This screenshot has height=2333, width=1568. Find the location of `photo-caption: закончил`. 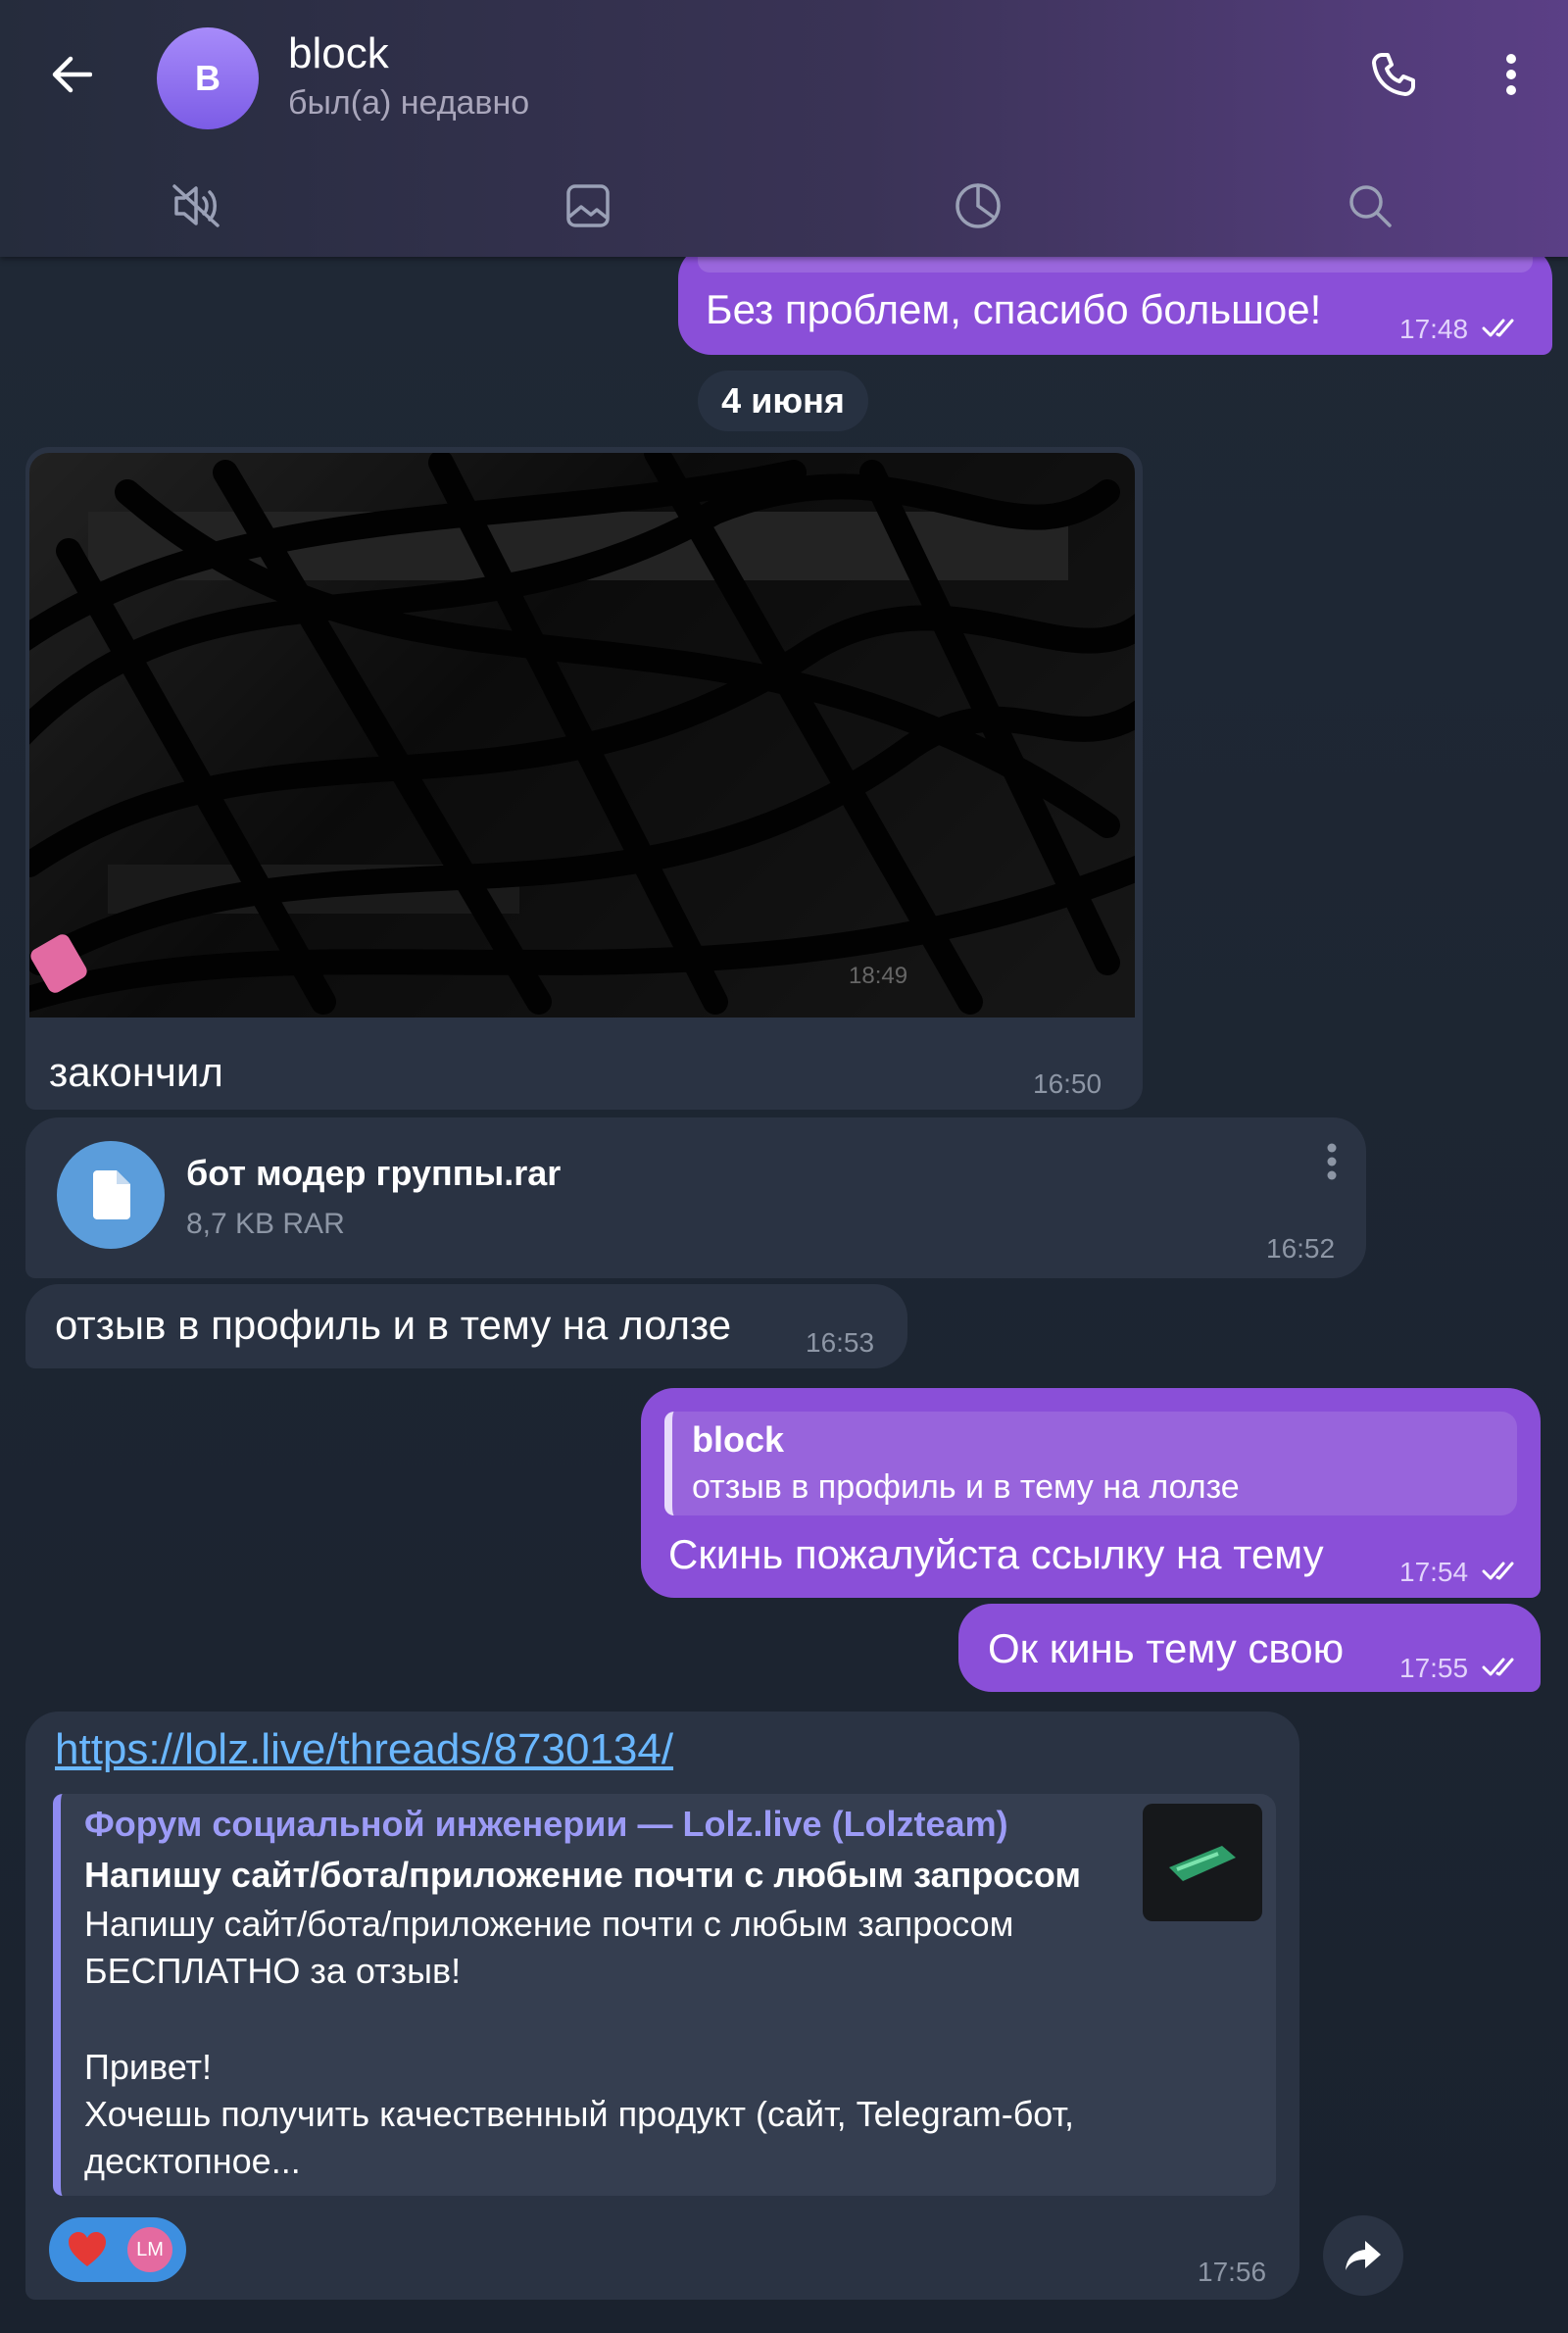

photo-caption: закончил is located at coordinates (136, 1072).